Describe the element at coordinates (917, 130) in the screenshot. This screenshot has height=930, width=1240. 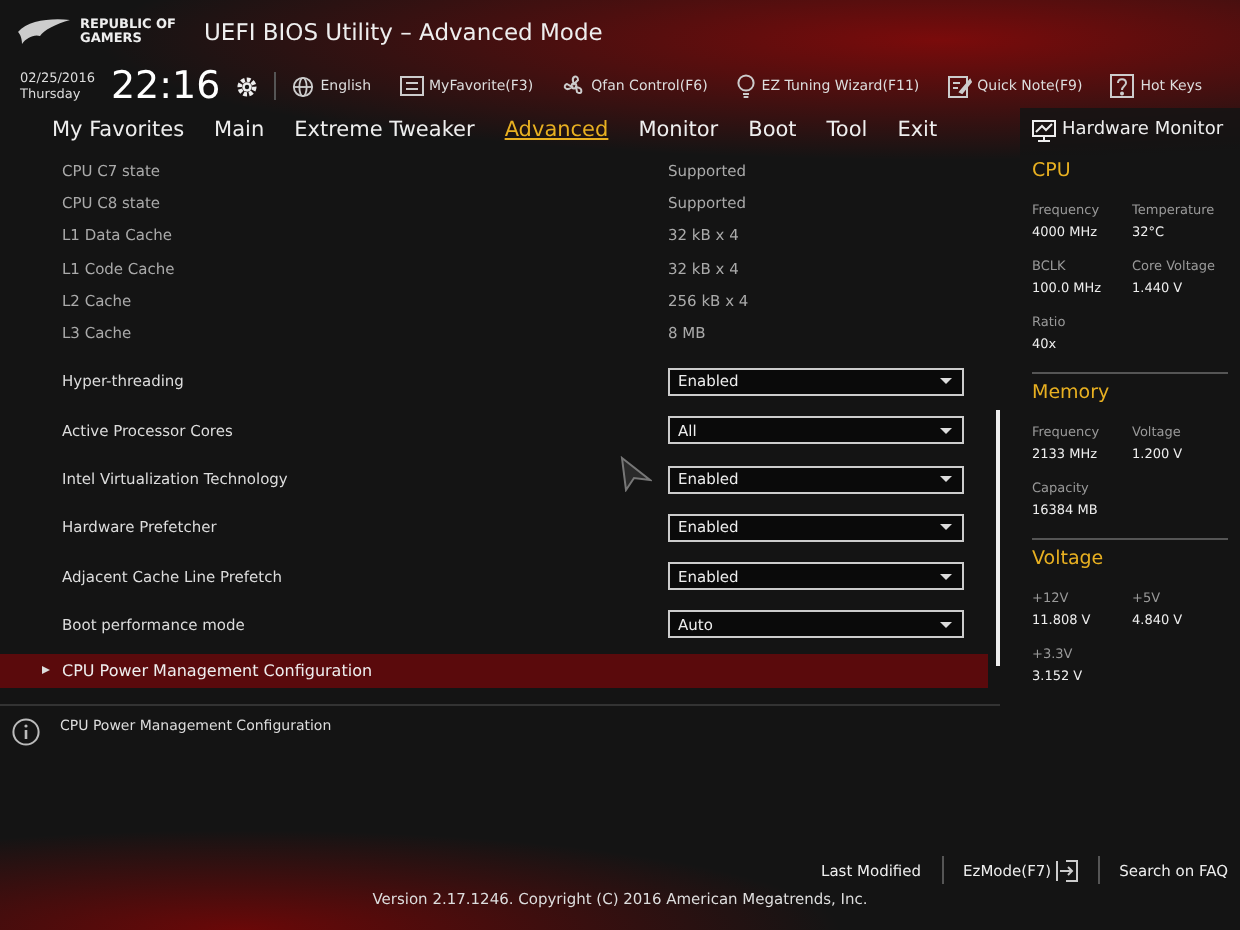
I see `tab: Exit` at that location.